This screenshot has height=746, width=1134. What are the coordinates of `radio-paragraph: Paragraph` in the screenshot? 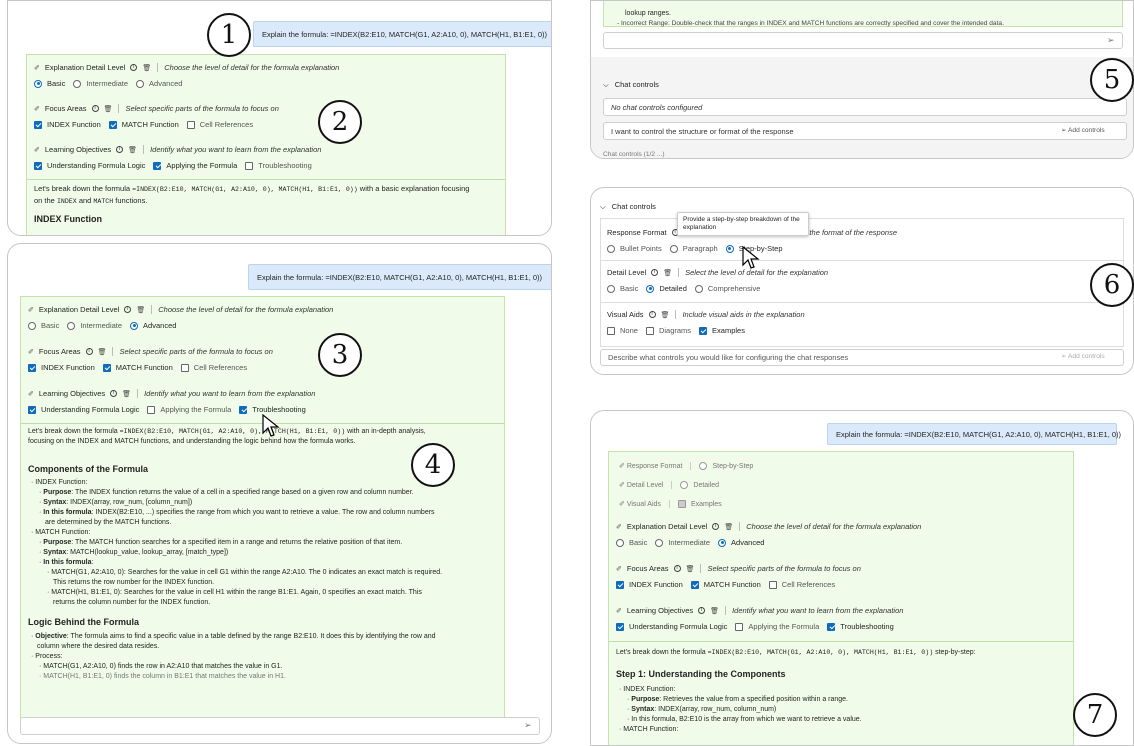 It's located at (693, 248).